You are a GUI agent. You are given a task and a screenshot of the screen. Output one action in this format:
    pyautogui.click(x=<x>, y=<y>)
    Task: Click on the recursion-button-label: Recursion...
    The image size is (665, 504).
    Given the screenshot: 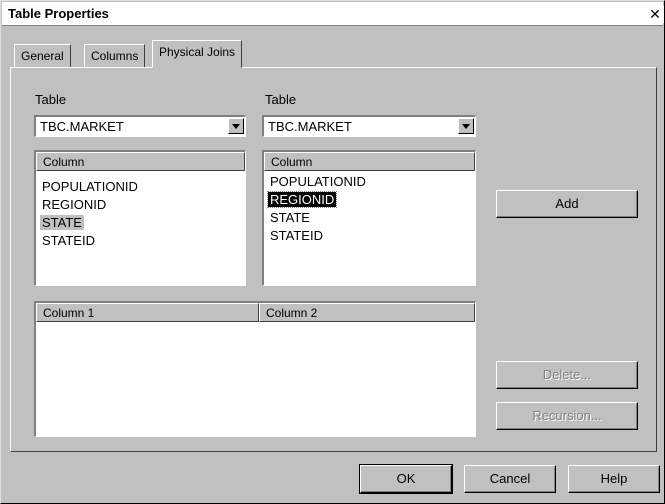 What is the action you would take?
    pyautogui.click(x=567, y=415)
    